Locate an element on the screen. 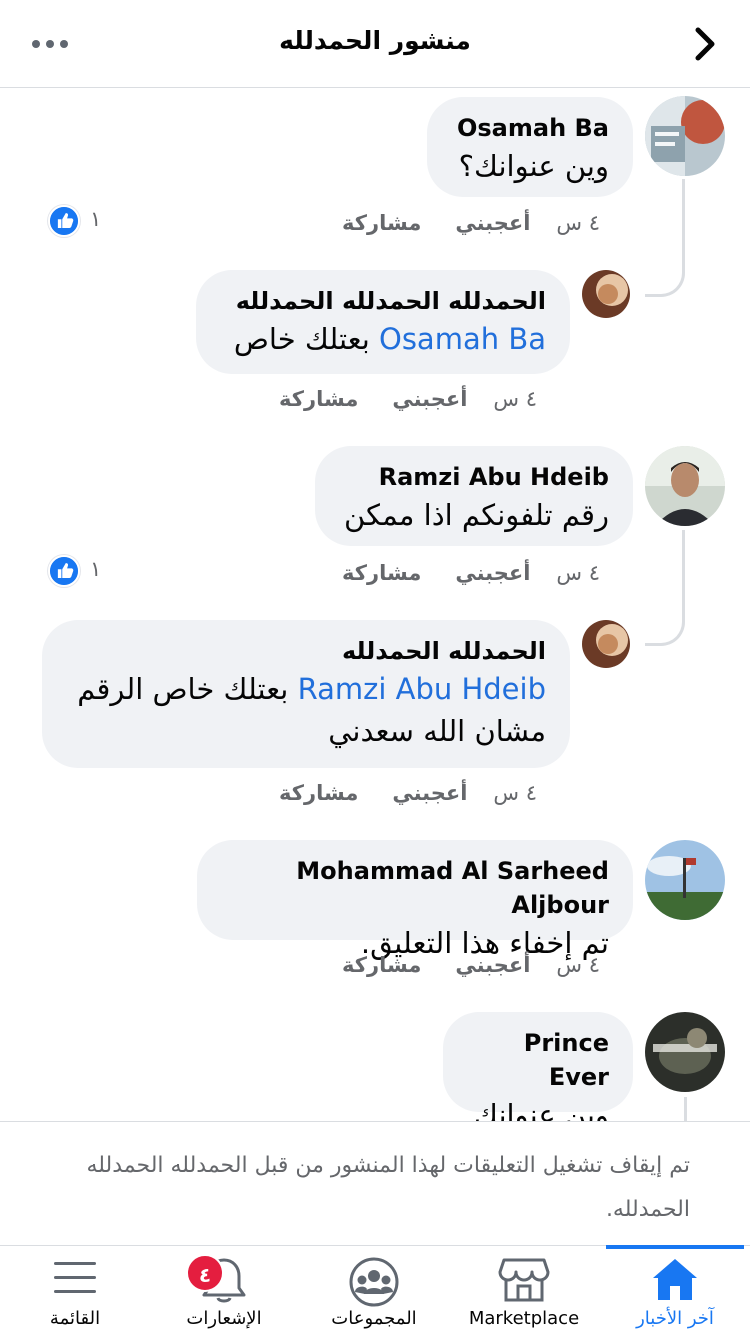 The height and width of the screenshot is (1334, 750). tab-label: آخر الأخبار is located at coordinates (675, 1318).